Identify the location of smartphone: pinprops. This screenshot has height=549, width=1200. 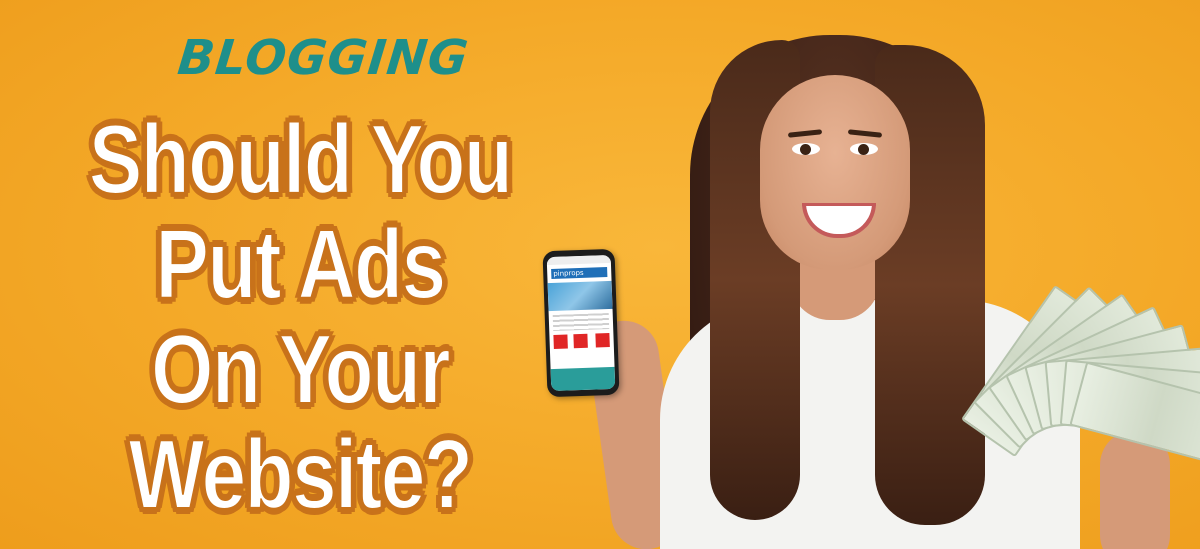
(581, 323).